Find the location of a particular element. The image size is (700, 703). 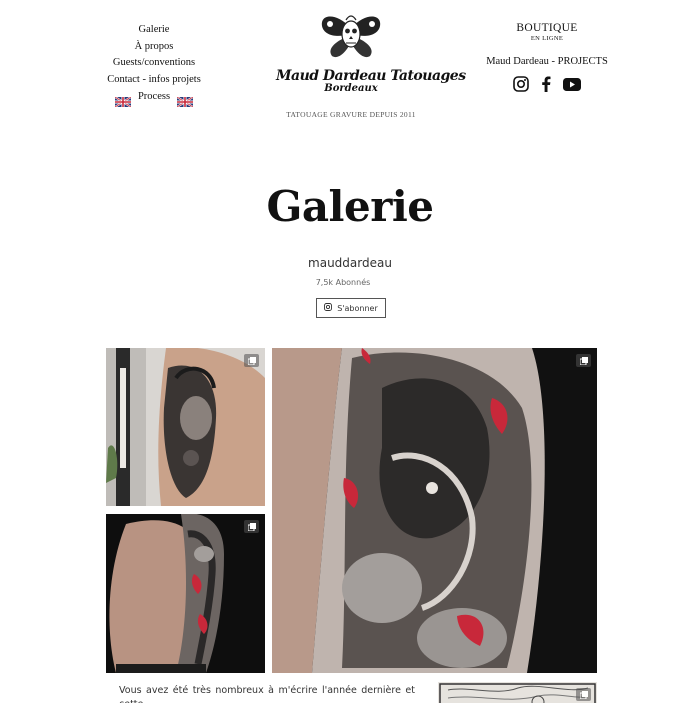

process-row: Process is located at coordinates (154, 99).